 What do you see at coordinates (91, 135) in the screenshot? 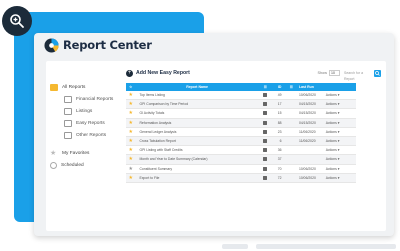
I see `sidebar-item-label: Other Reports` at bounding box center [91, 135].